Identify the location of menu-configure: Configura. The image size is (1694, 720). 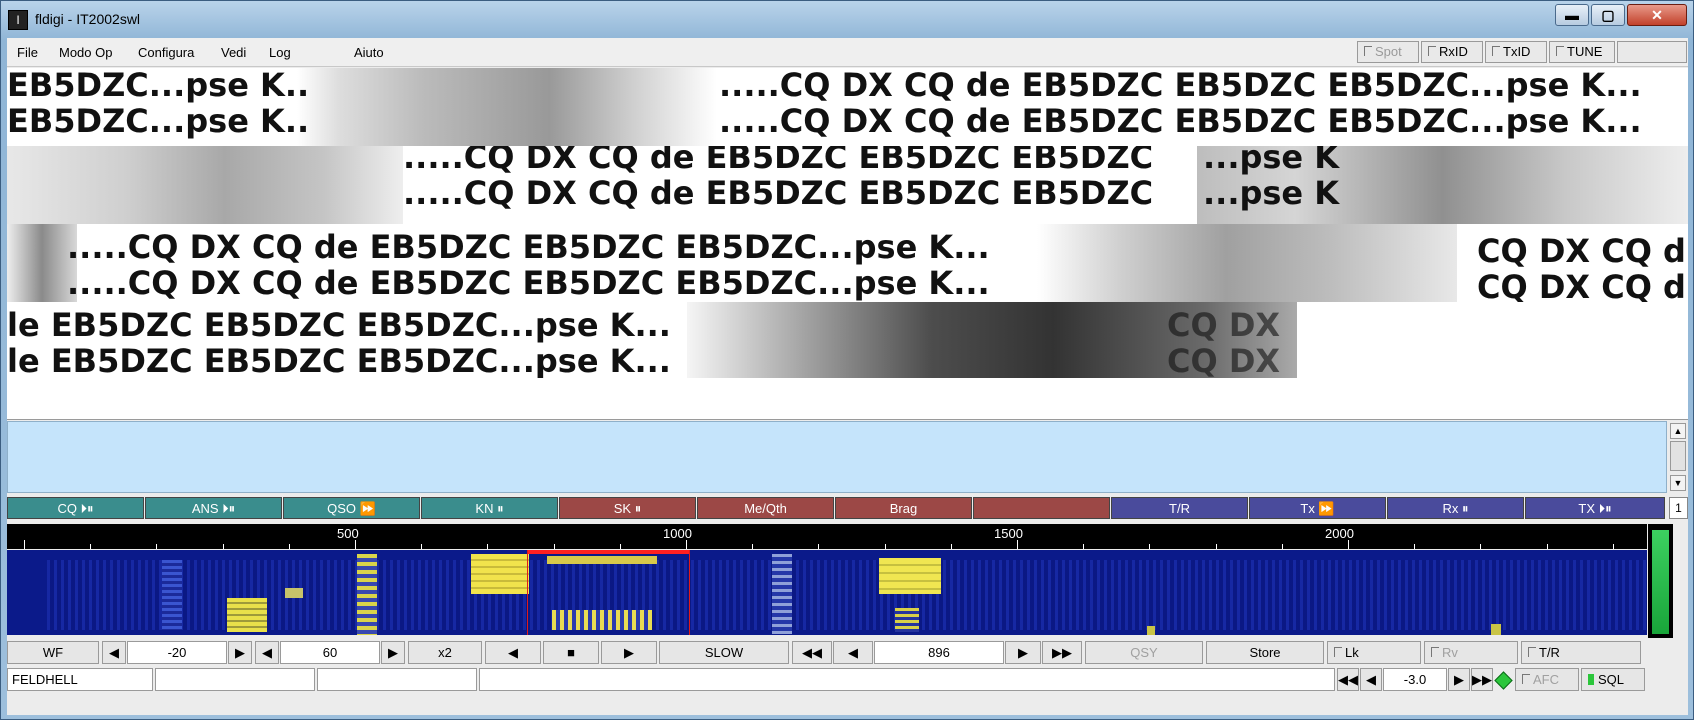
(166, 52).